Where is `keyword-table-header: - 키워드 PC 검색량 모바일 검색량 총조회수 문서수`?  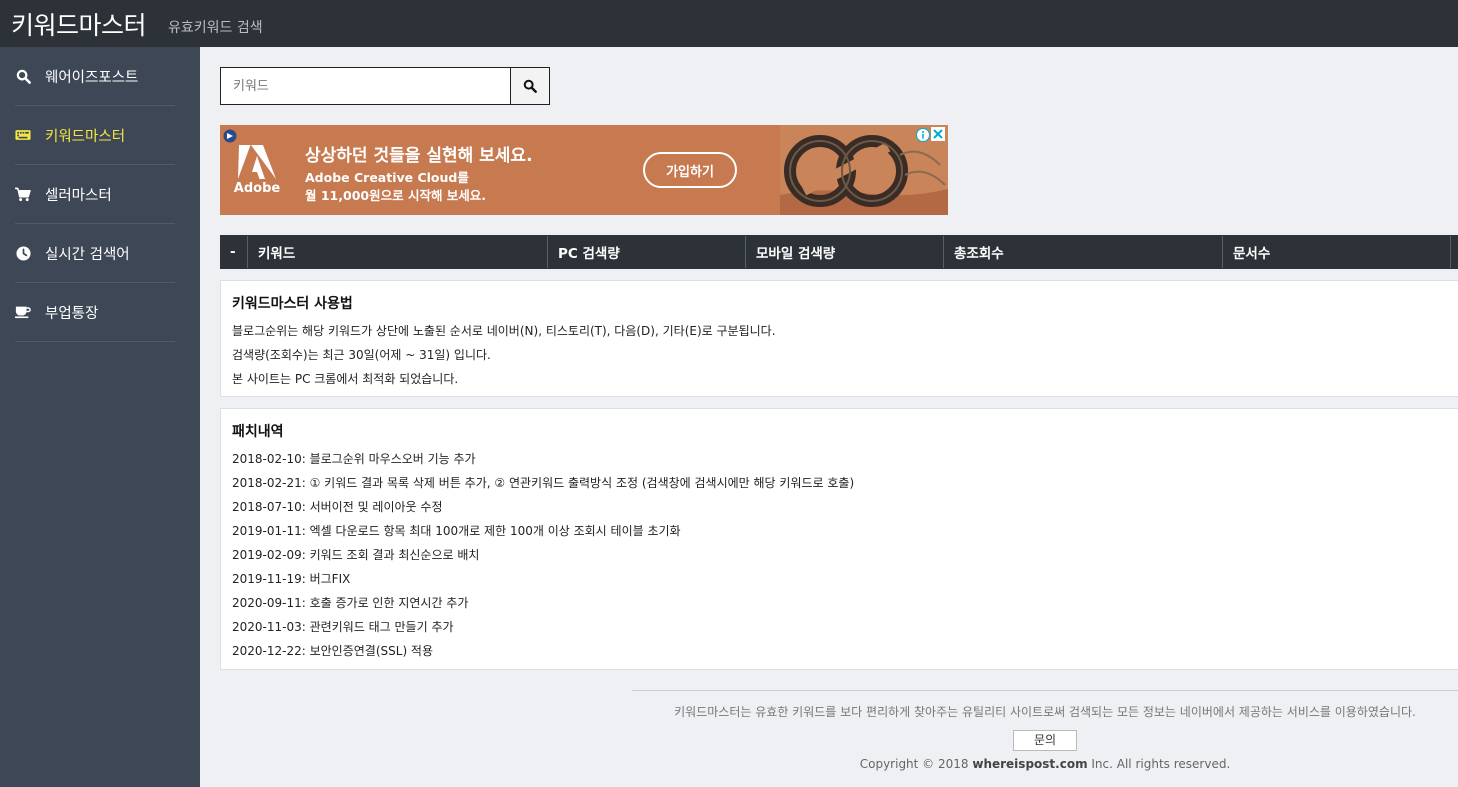 keyword-table-header: - 키워드 PC 검색량 모바일 검색량 총조회수 문서수 is located at coordinates (839, 252).